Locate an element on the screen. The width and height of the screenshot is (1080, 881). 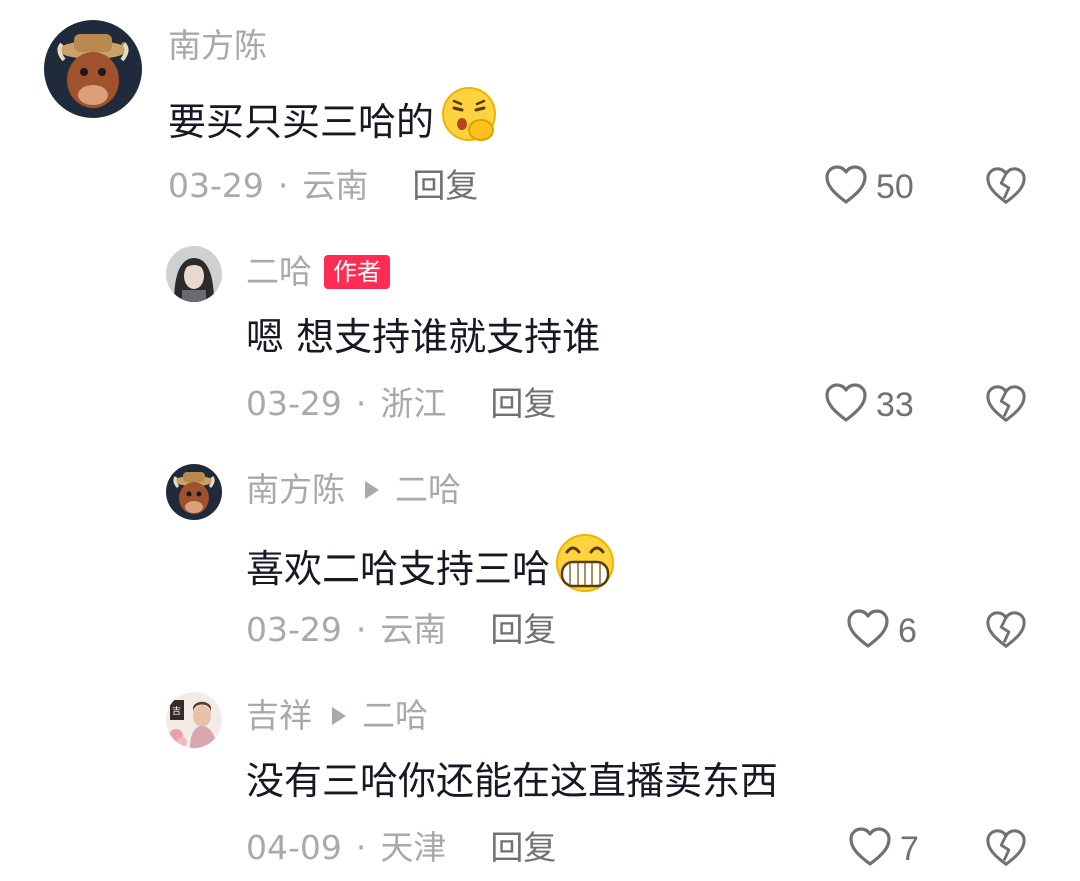
like-button: 7 is located at coordinates (883, 849).